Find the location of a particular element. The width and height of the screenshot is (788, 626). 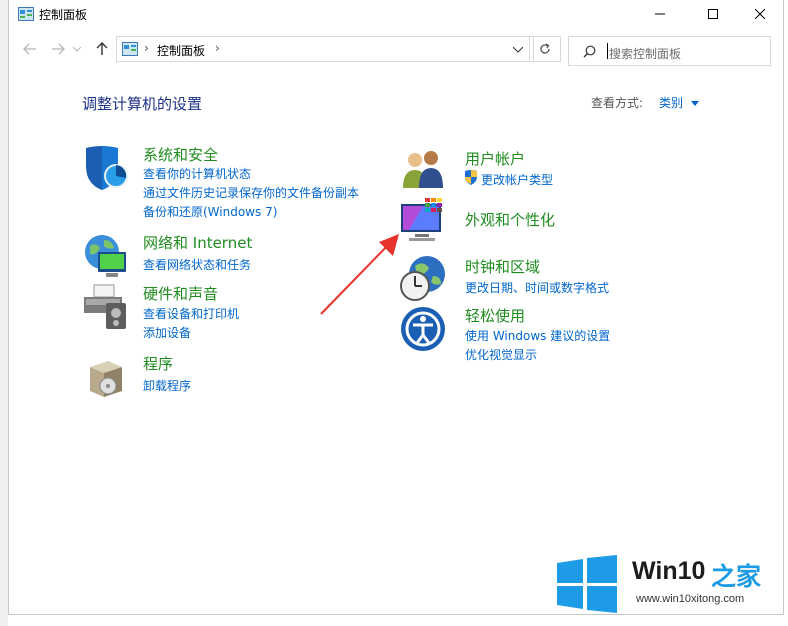

maximize-button is located at coordinates (713, 14).